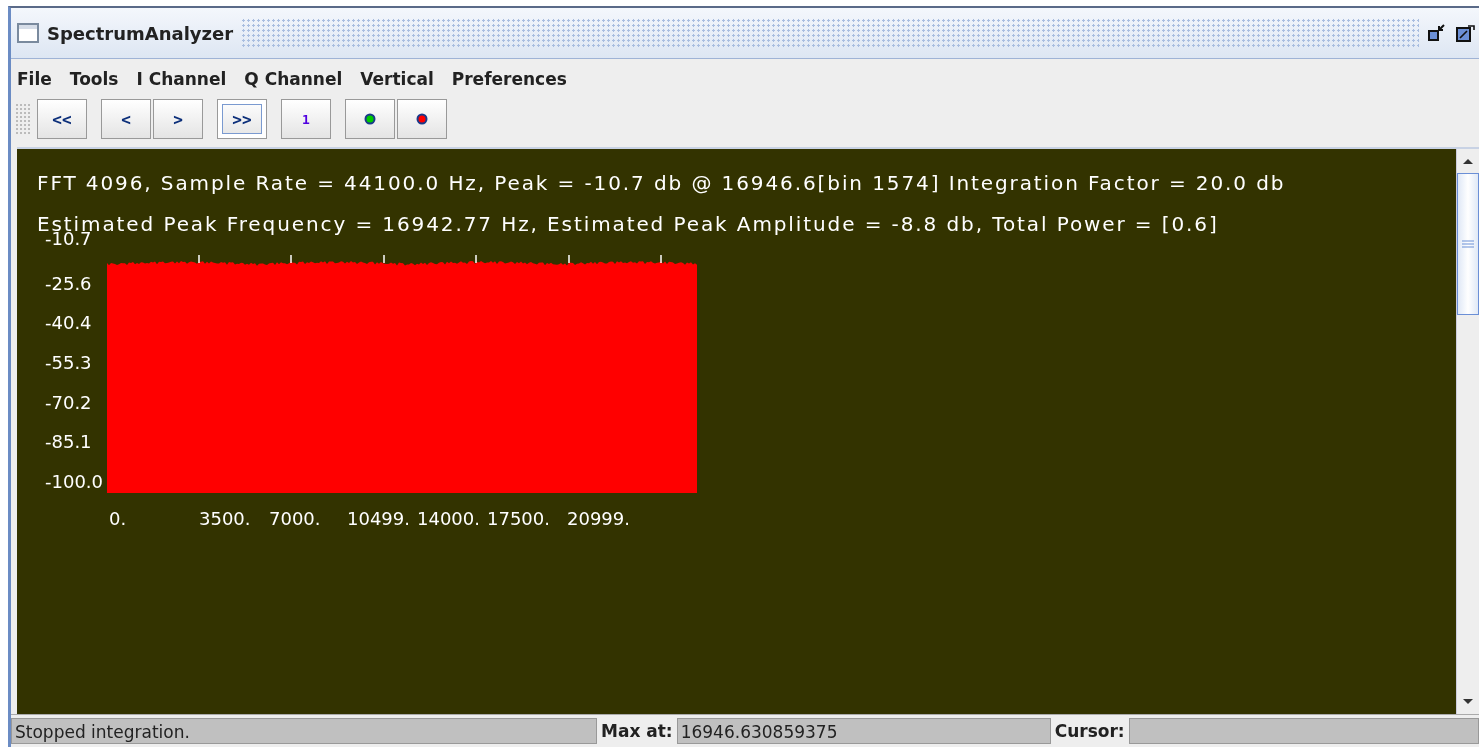 The height and width of the screenshot is (747, 1479). I want to click on x-axis-label: 17500., so click(518, 518).